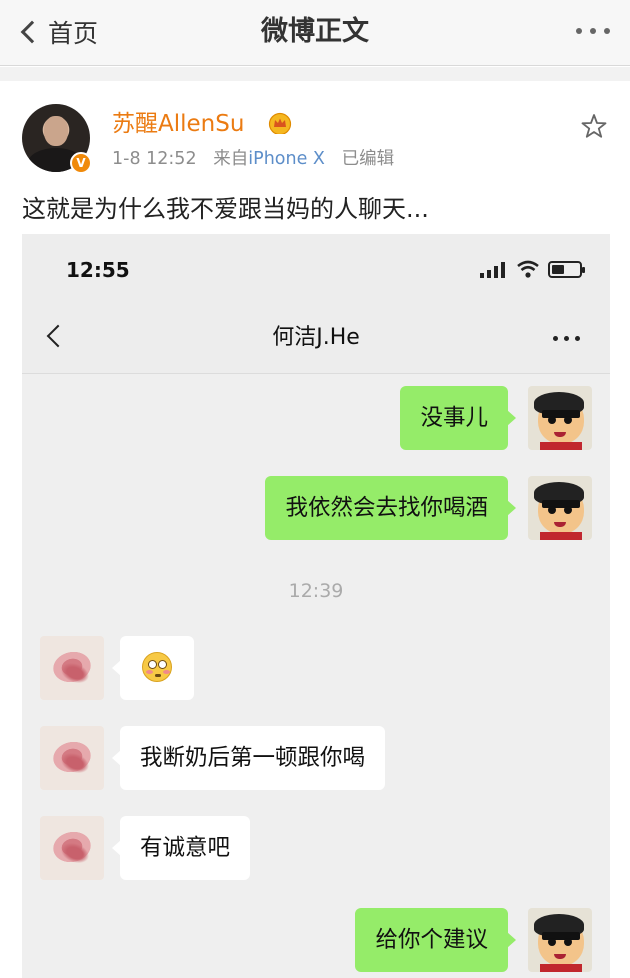 The height and width of the screenshot is (978, 630). What do you see at coordinates (253, 758) in the screenshot?
I see `message-text: 我断奶后第一顿跟你喝` at bounding box center [253, 758].